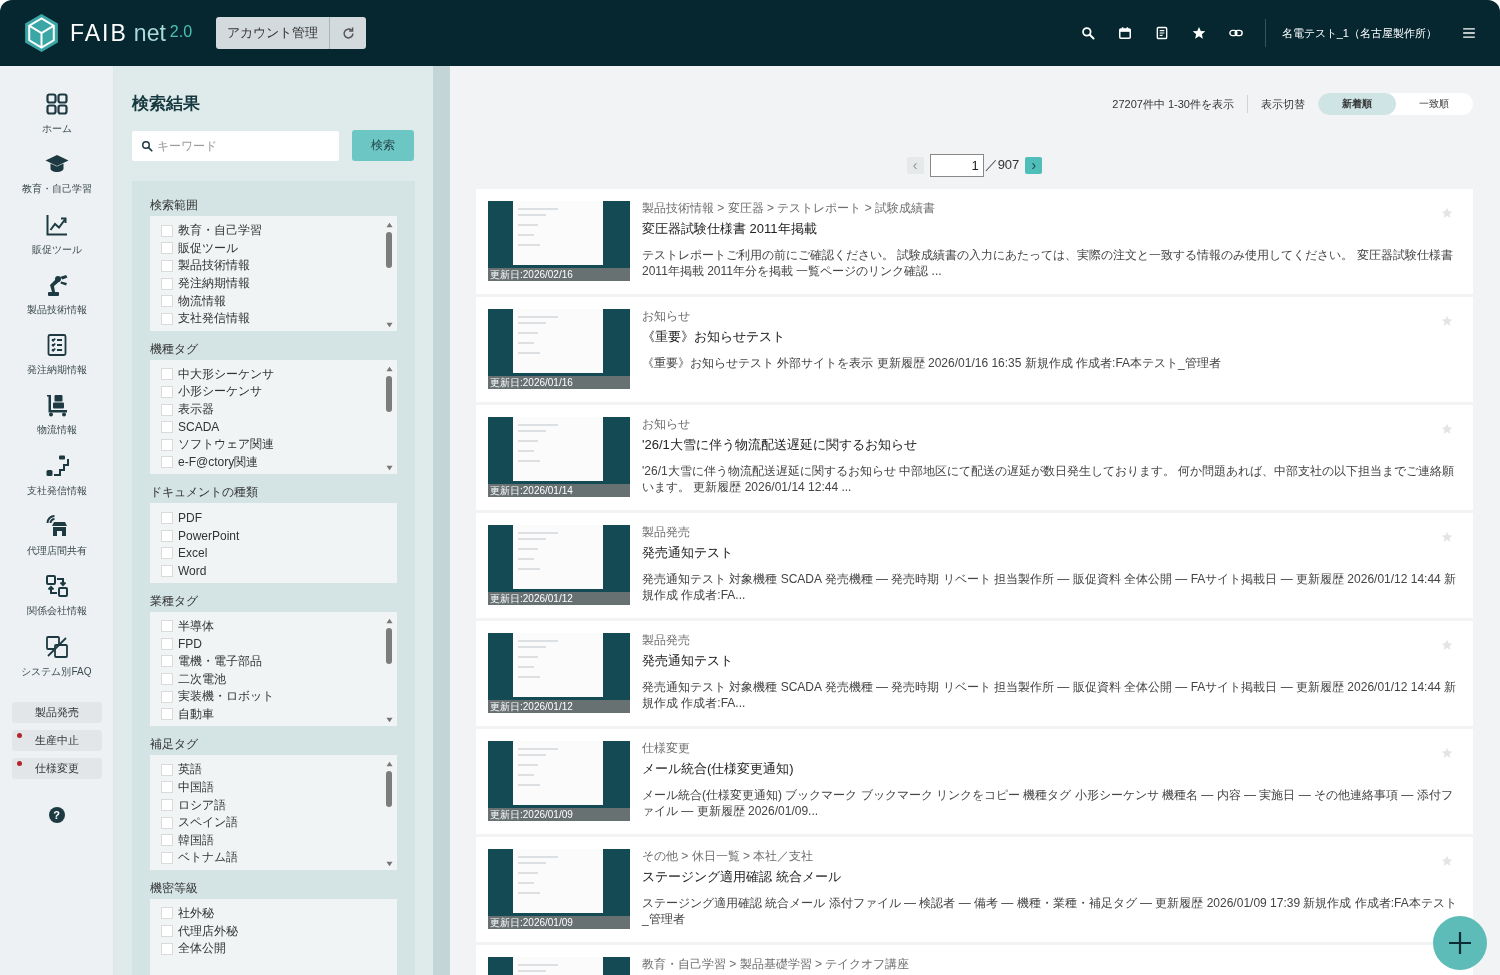 The height and width of the screenshot is (975, 1500). I want to click on checkbox-option: ベトナム語, so click(273, 858).